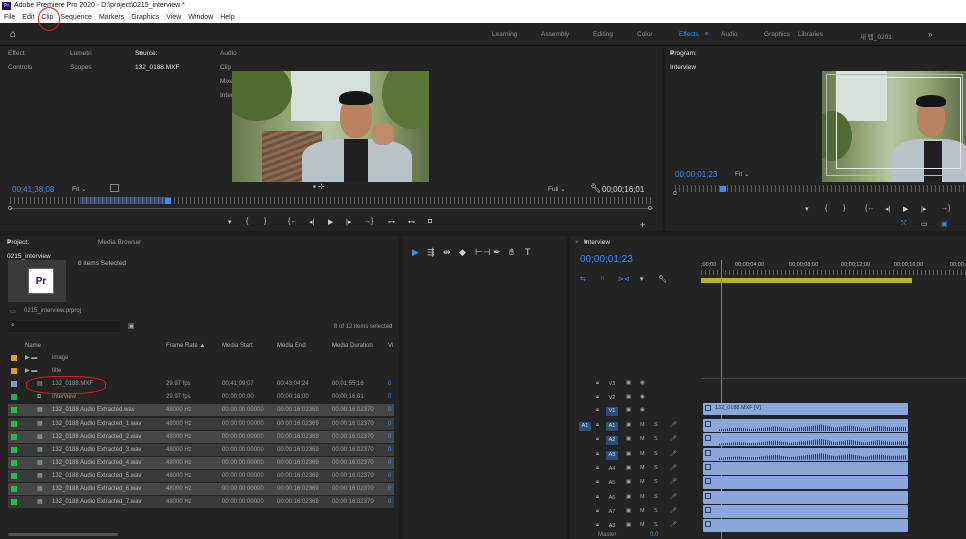 Image resolution: width=966 pixels, height=539 pixels. What do you see at coordinates (430, 221) in the screenshot?
I see `camera-icon: ◘` at bounding box center [430, 221].